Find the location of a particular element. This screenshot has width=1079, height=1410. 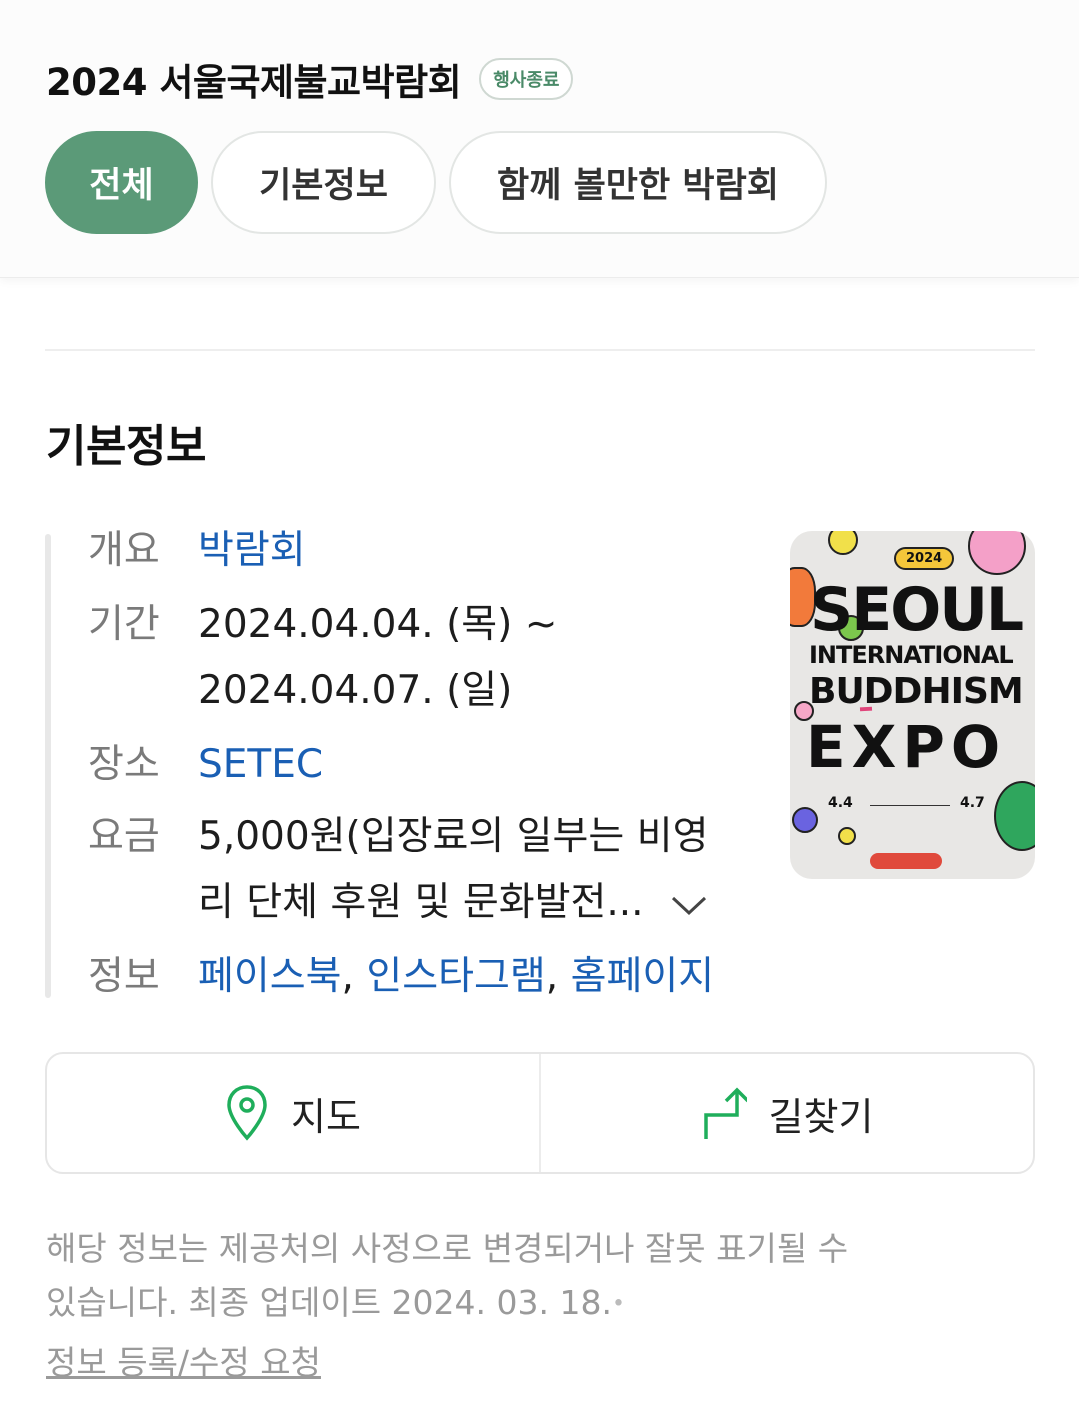

poster-title-seoul: SEOUL is located at coordinates (917, 610).